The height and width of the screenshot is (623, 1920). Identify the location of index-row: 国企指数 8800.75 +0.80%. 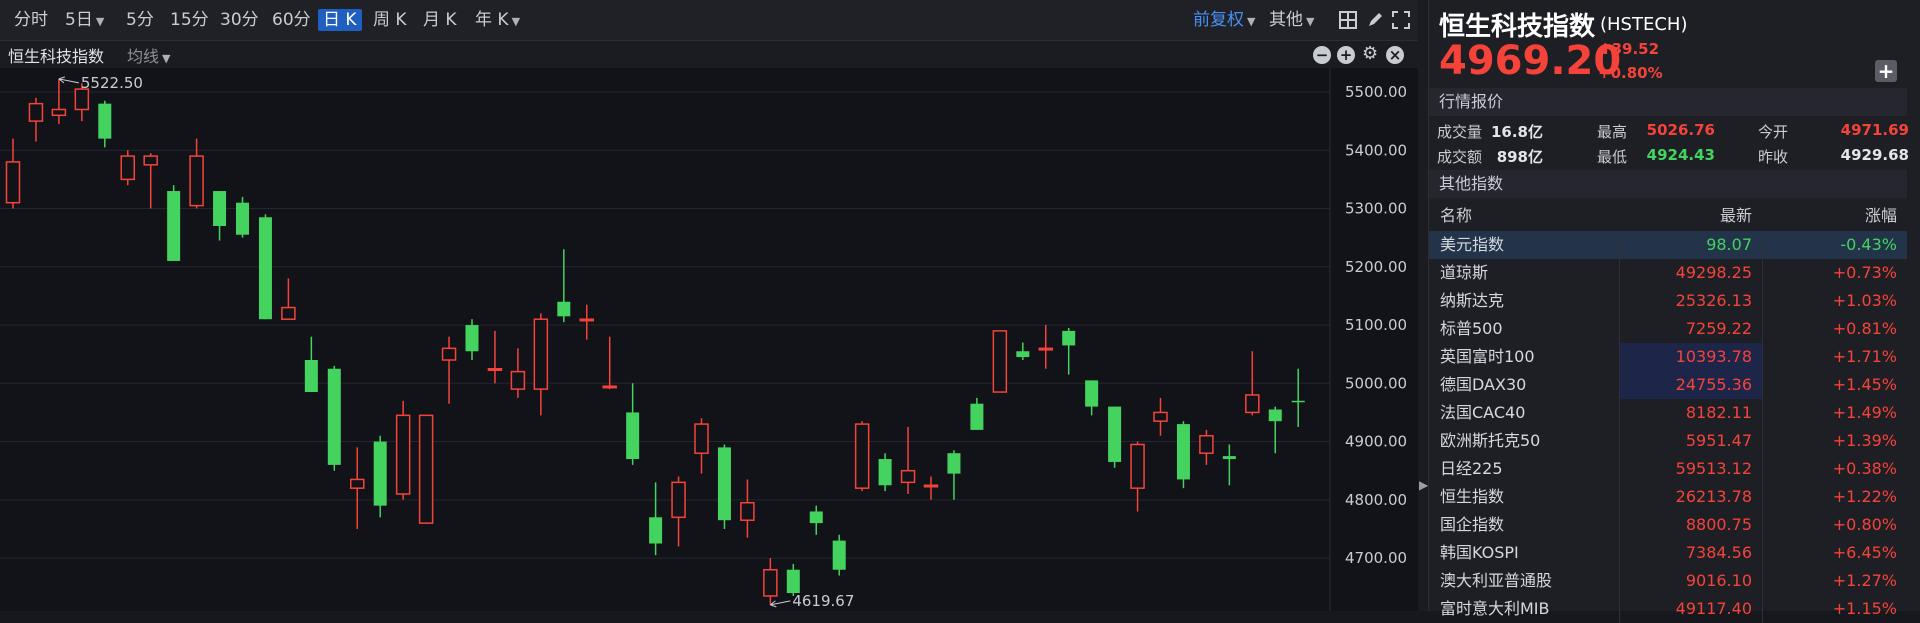
(1668, 525).